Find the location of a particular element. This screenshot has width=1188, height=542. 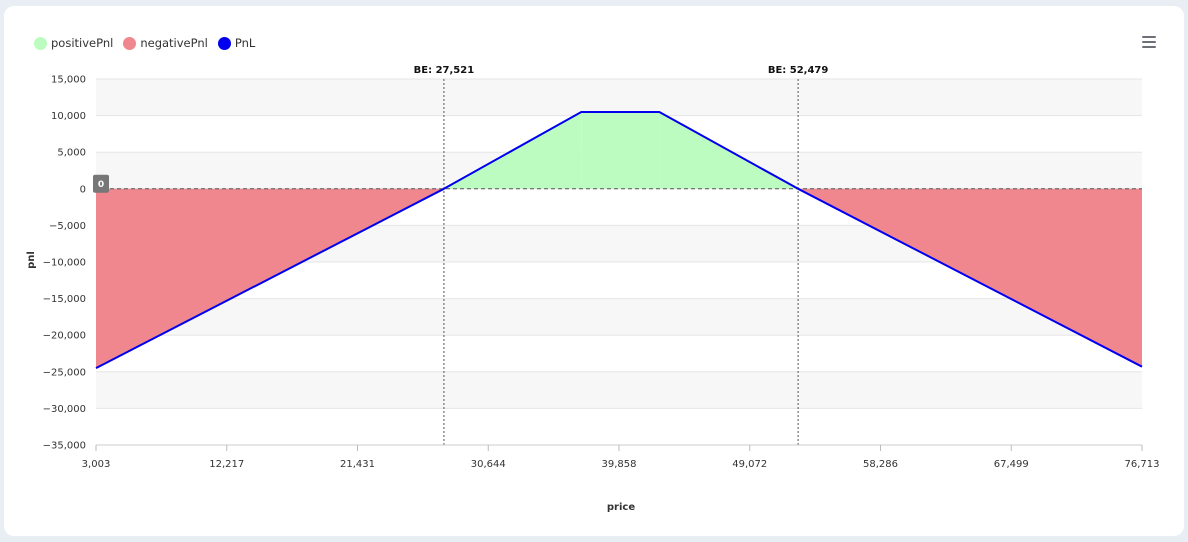

x-tick-label: 3,003 is located at coordinates (96, 464).